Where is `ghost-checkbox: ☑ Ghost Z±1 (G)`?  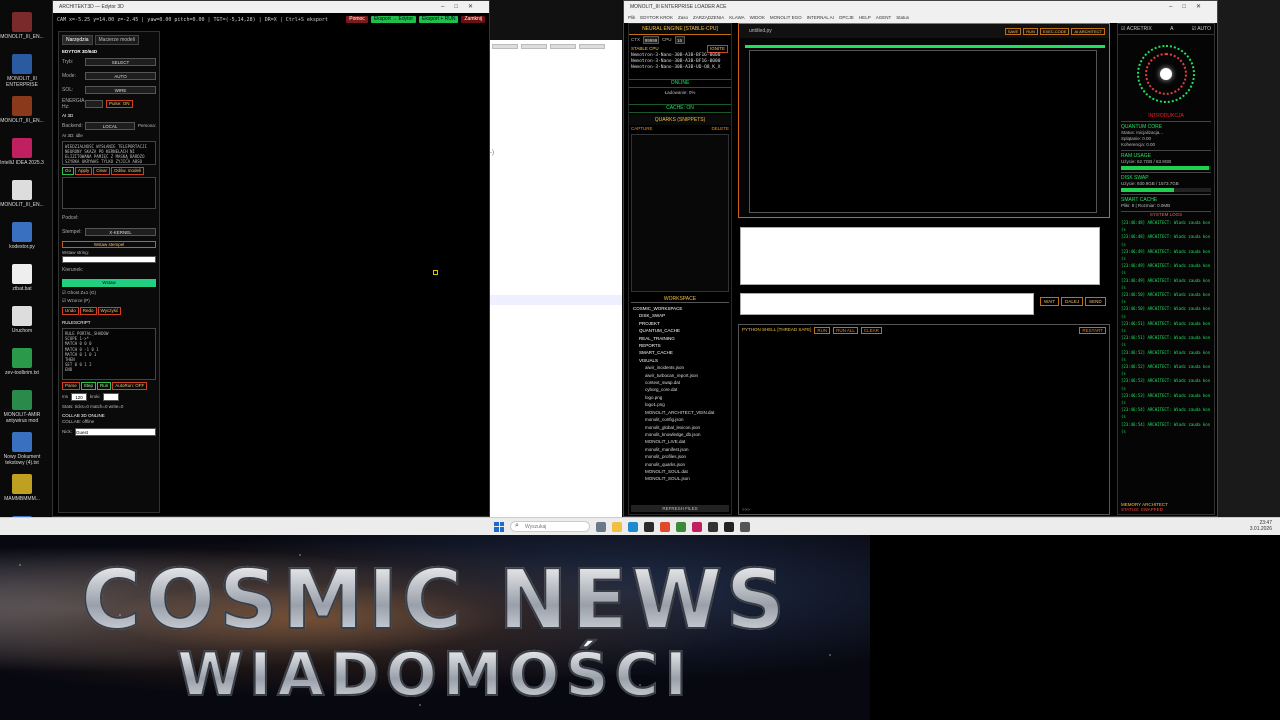
ghost-checkbox: ☑ Ghost Z±1 (G) is located at coordinates (109, 293).